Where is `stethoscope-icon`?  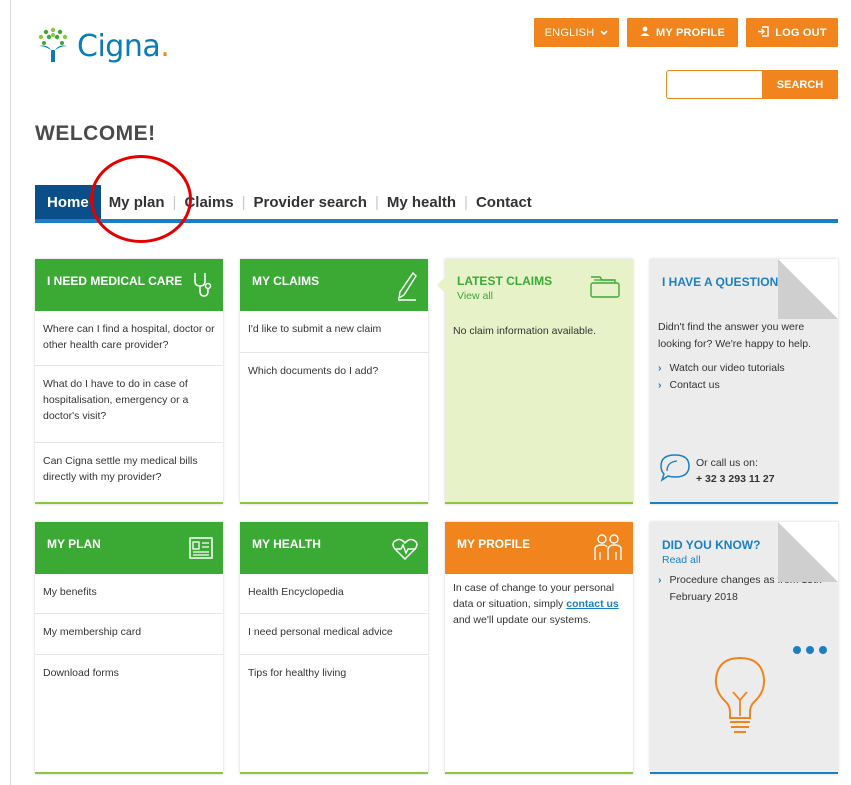 stethoscope-icon is located at coordinates (202, 286).